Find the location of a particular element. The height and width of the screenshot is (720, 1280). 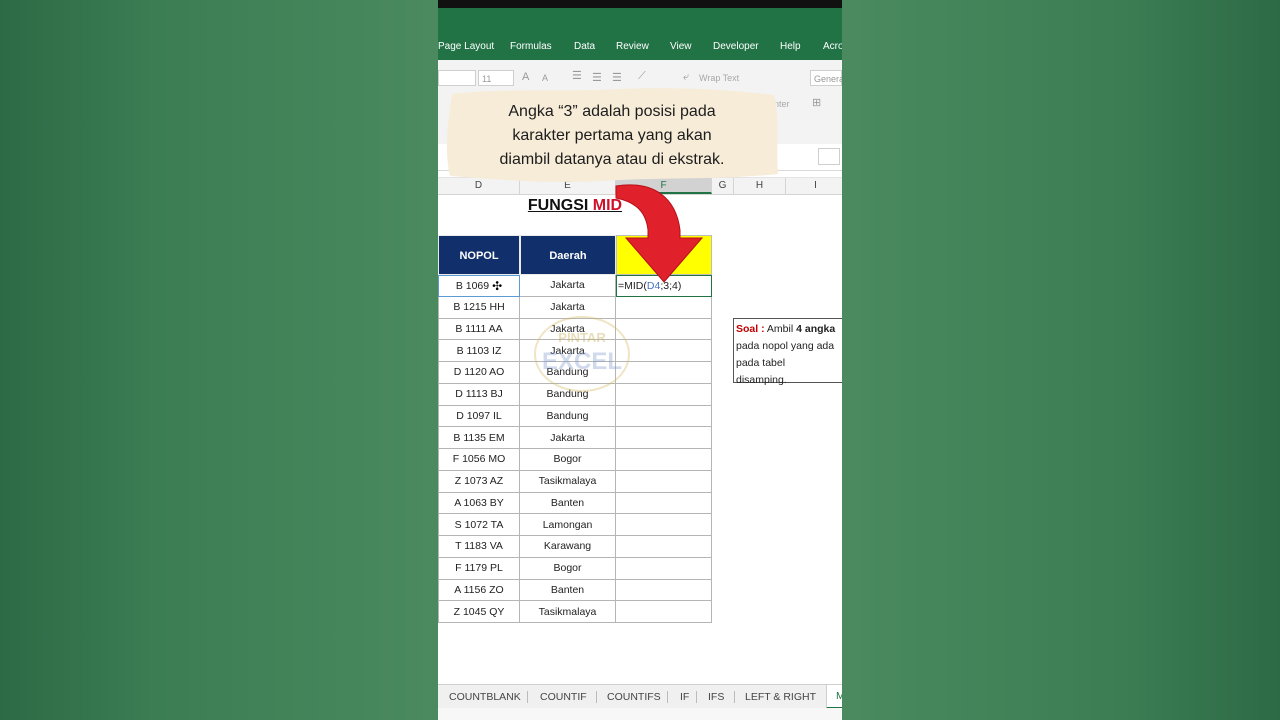

daerah-cell: Karawang is located at coordinates (568, 547).